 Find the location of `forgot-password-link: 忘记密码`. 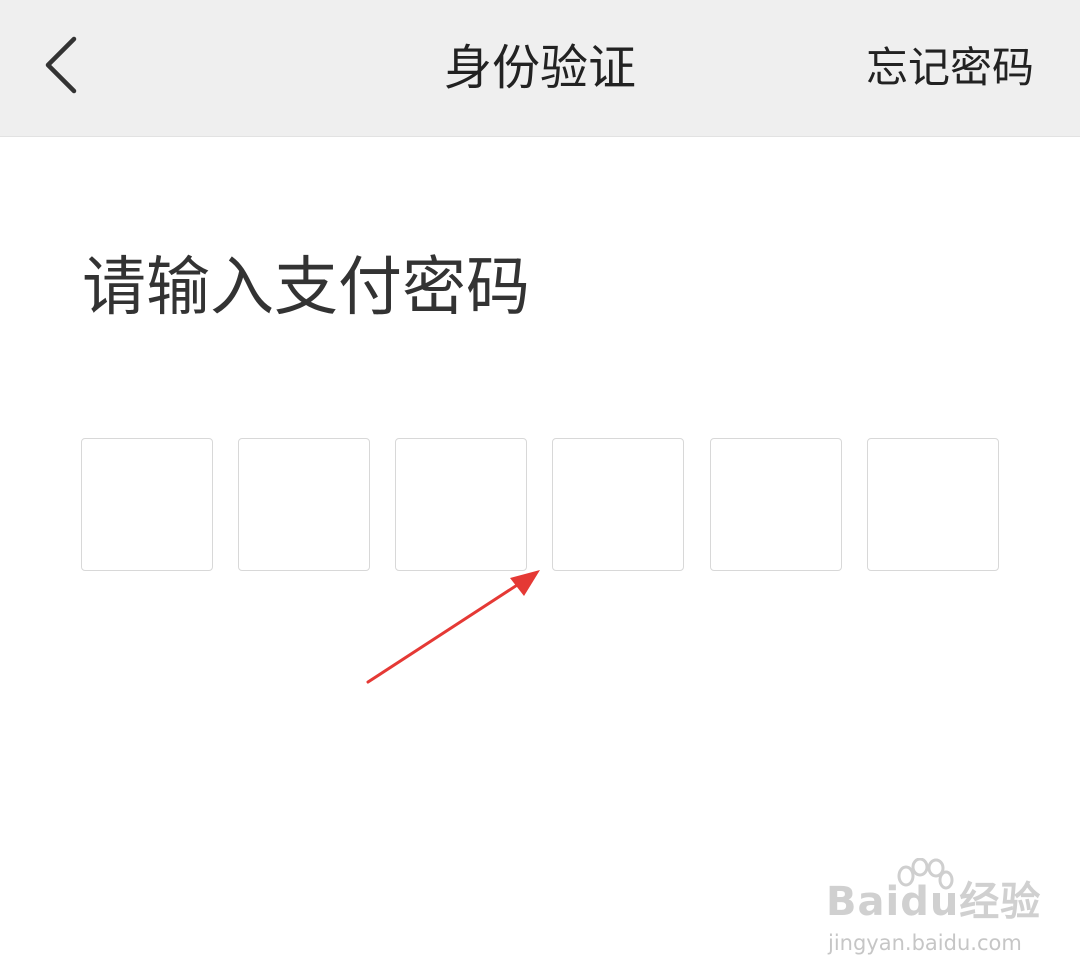

forgot-password-link: 忘记密码 is located at coordinates (950, 68).